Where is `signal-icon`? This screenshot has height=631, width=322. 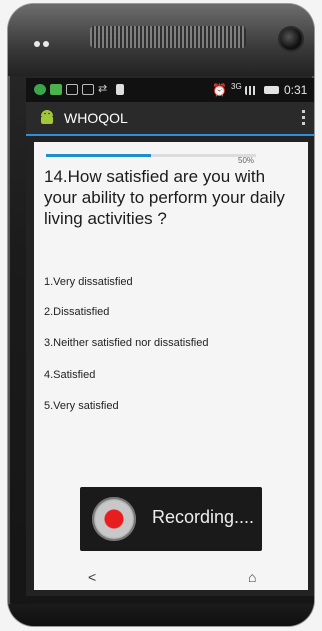 signal-icon is located at coordinates (251, 90).